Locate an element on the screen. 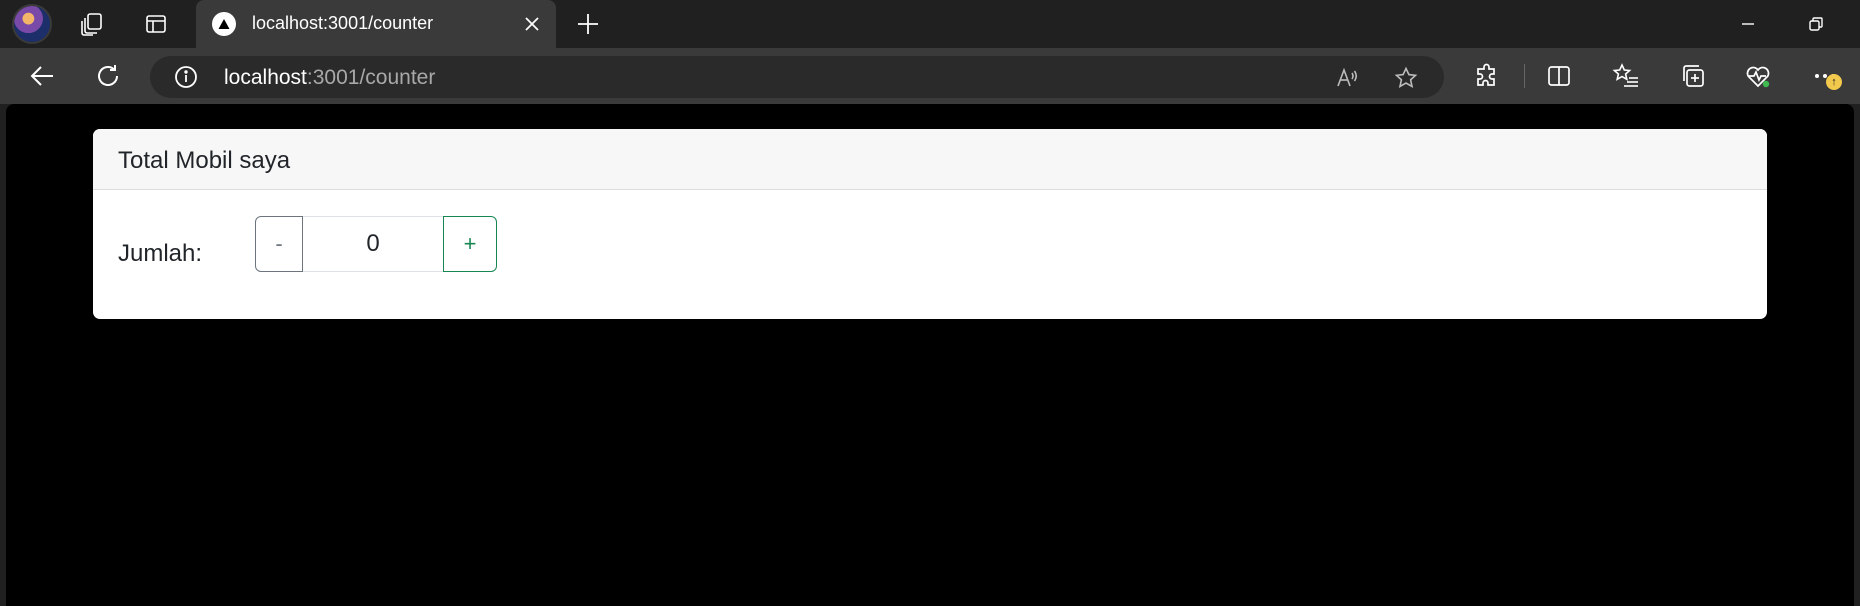  minimize-icon is located at coordinates (1748, 24).